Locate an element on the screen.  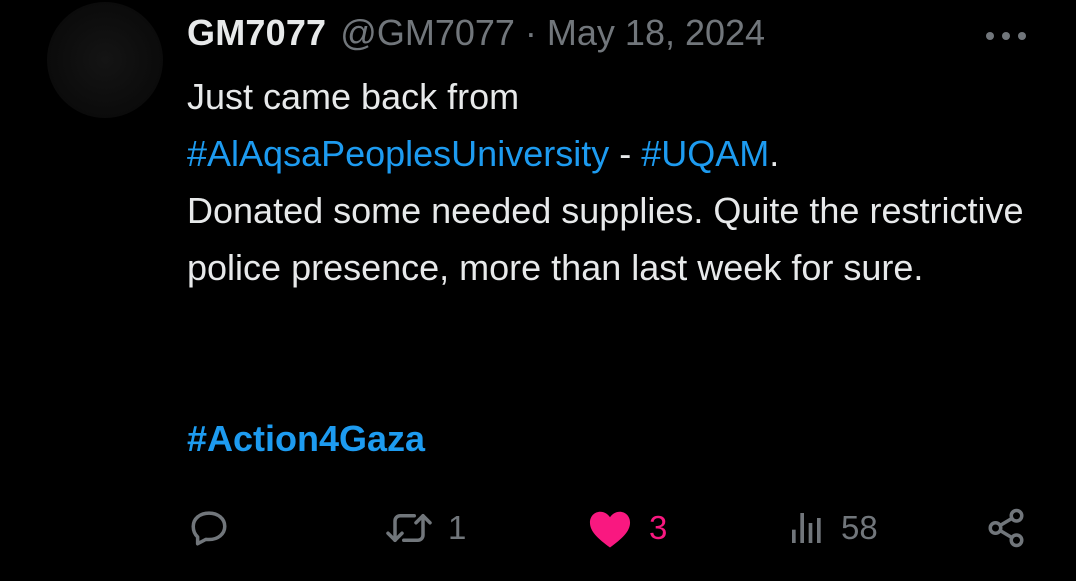
like-count: 3 is located at coordinates (658, 527).